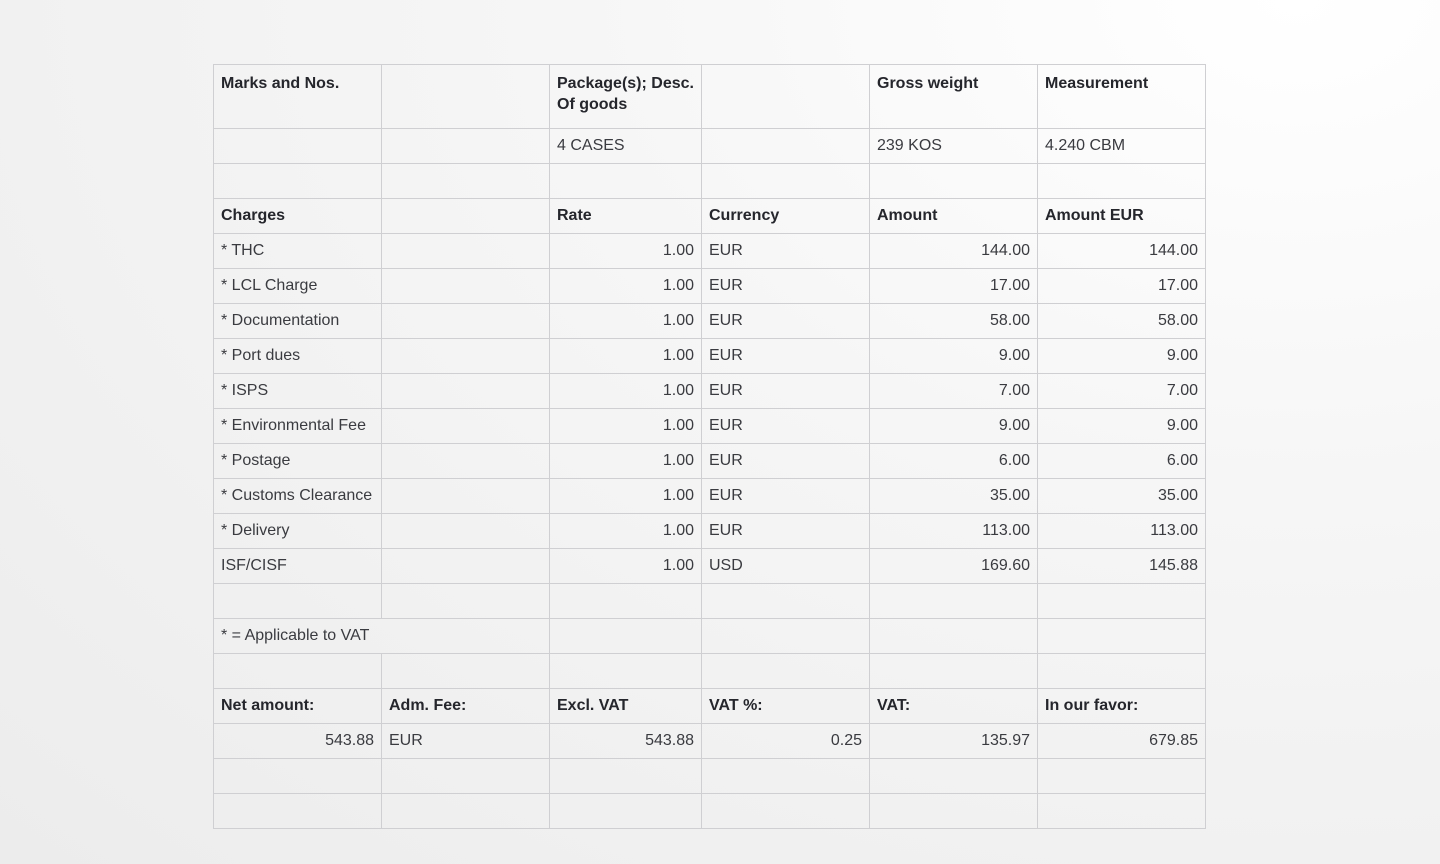  What do you see at coordinates (709, 426) in the screenshot?
I see `charge-row: * Environmental Fee 1.00 EUR 9.00 9.00` at bounding box center [709, 426].